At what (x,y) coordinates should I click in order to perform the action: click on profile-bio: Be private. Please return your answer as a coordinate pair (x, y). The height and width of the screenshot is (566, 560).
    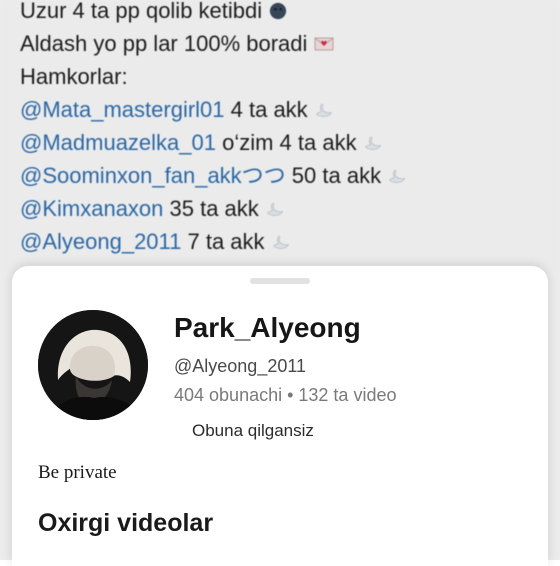
    Looking at the image, I should click on (77, 472).